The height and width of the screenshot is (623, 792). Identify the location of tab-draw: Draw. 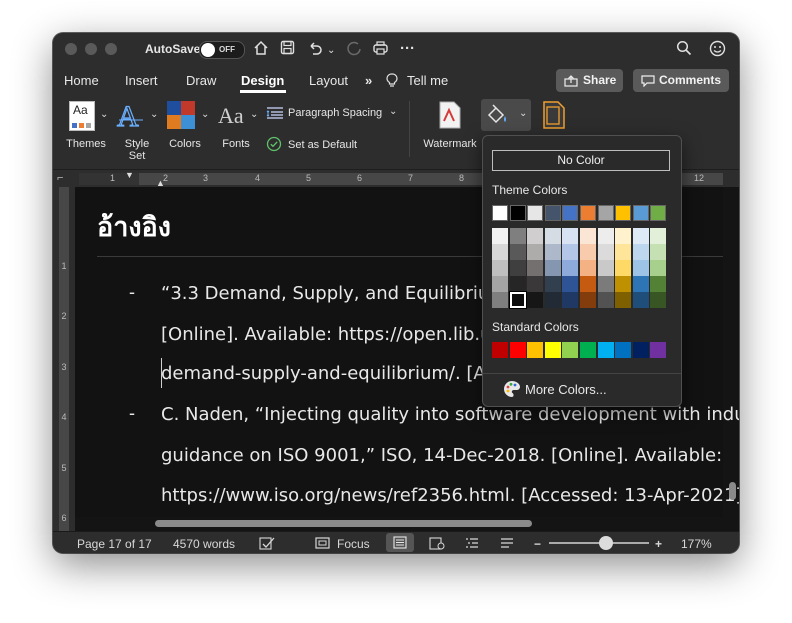
(201, 80).